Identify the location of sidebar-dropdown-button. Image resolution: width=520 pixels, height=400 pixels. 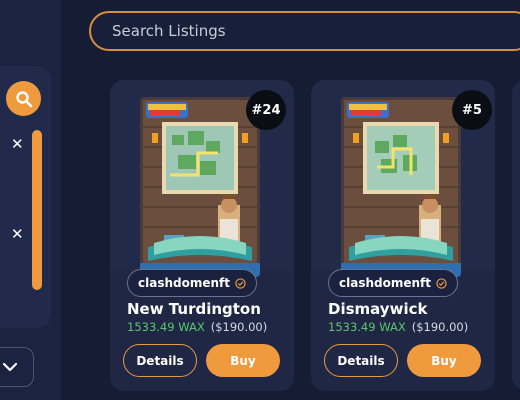
(17, 367).